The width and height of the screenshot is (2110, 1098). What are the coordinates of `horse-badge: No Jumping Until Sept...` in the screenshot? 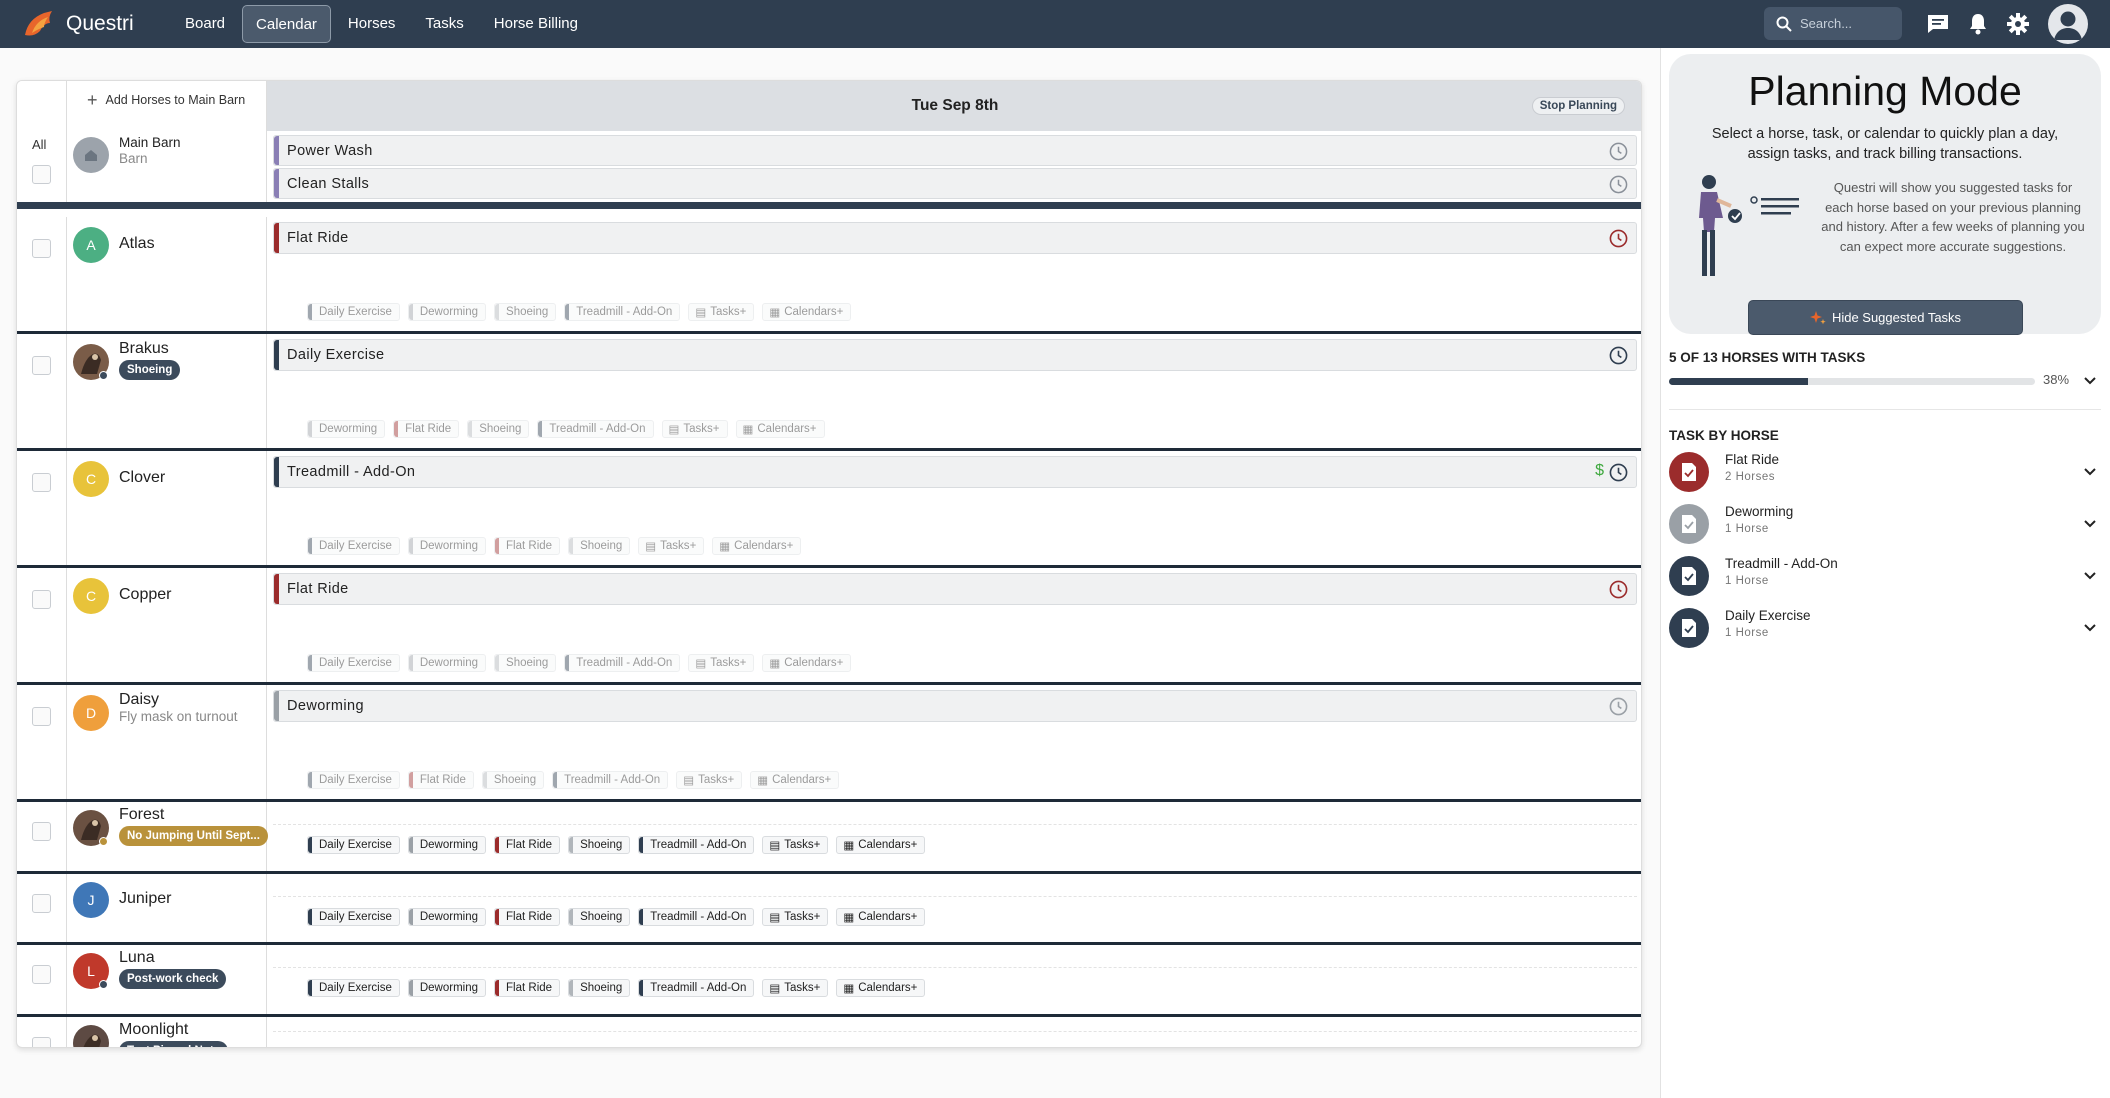 It's located at (193, 836).